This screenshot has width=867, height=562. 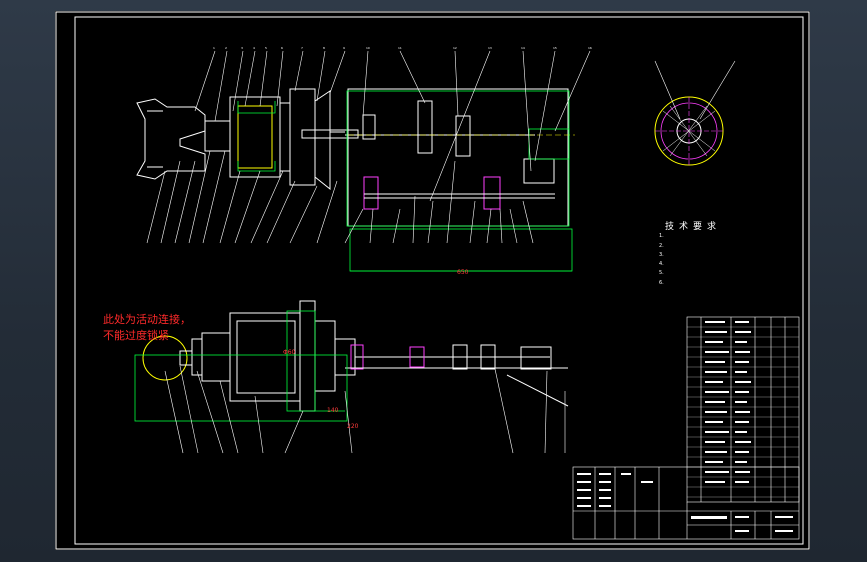 What do you see at coordinates (728, 402) in the screenshot?
I see `parts-list-text` at bounding box center [728, 402].